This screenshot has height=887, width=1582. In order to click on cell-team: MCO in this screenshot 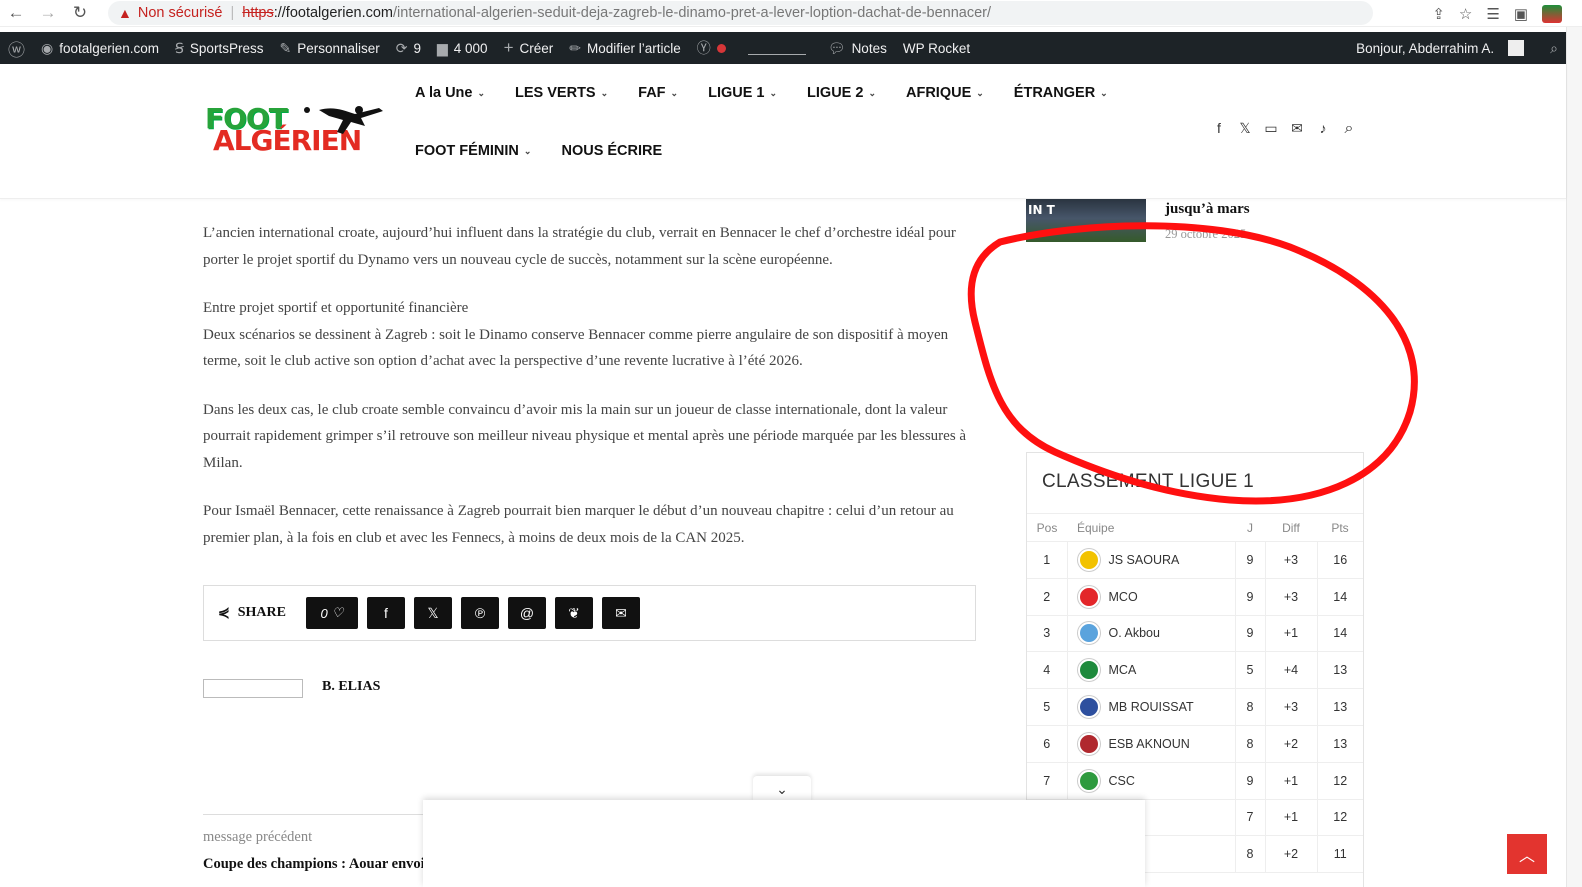, I will do `click(1151, 597)`.